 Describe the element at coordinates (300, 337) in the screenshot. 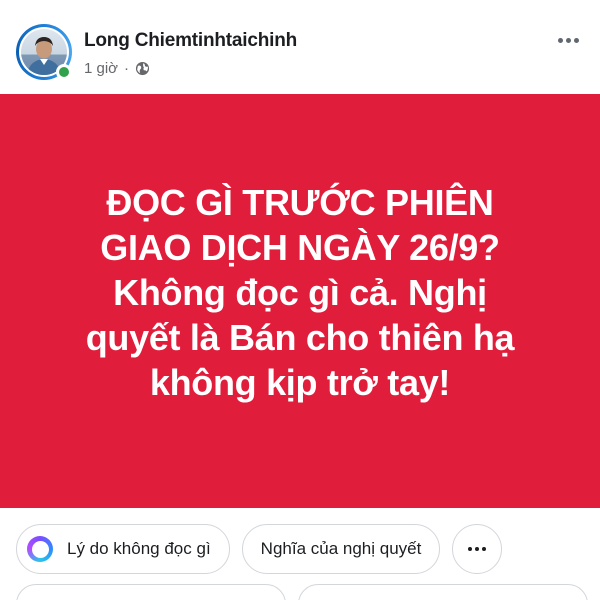

I see `post-text-line: quyết là Bán cho thiên hạ` at that location.